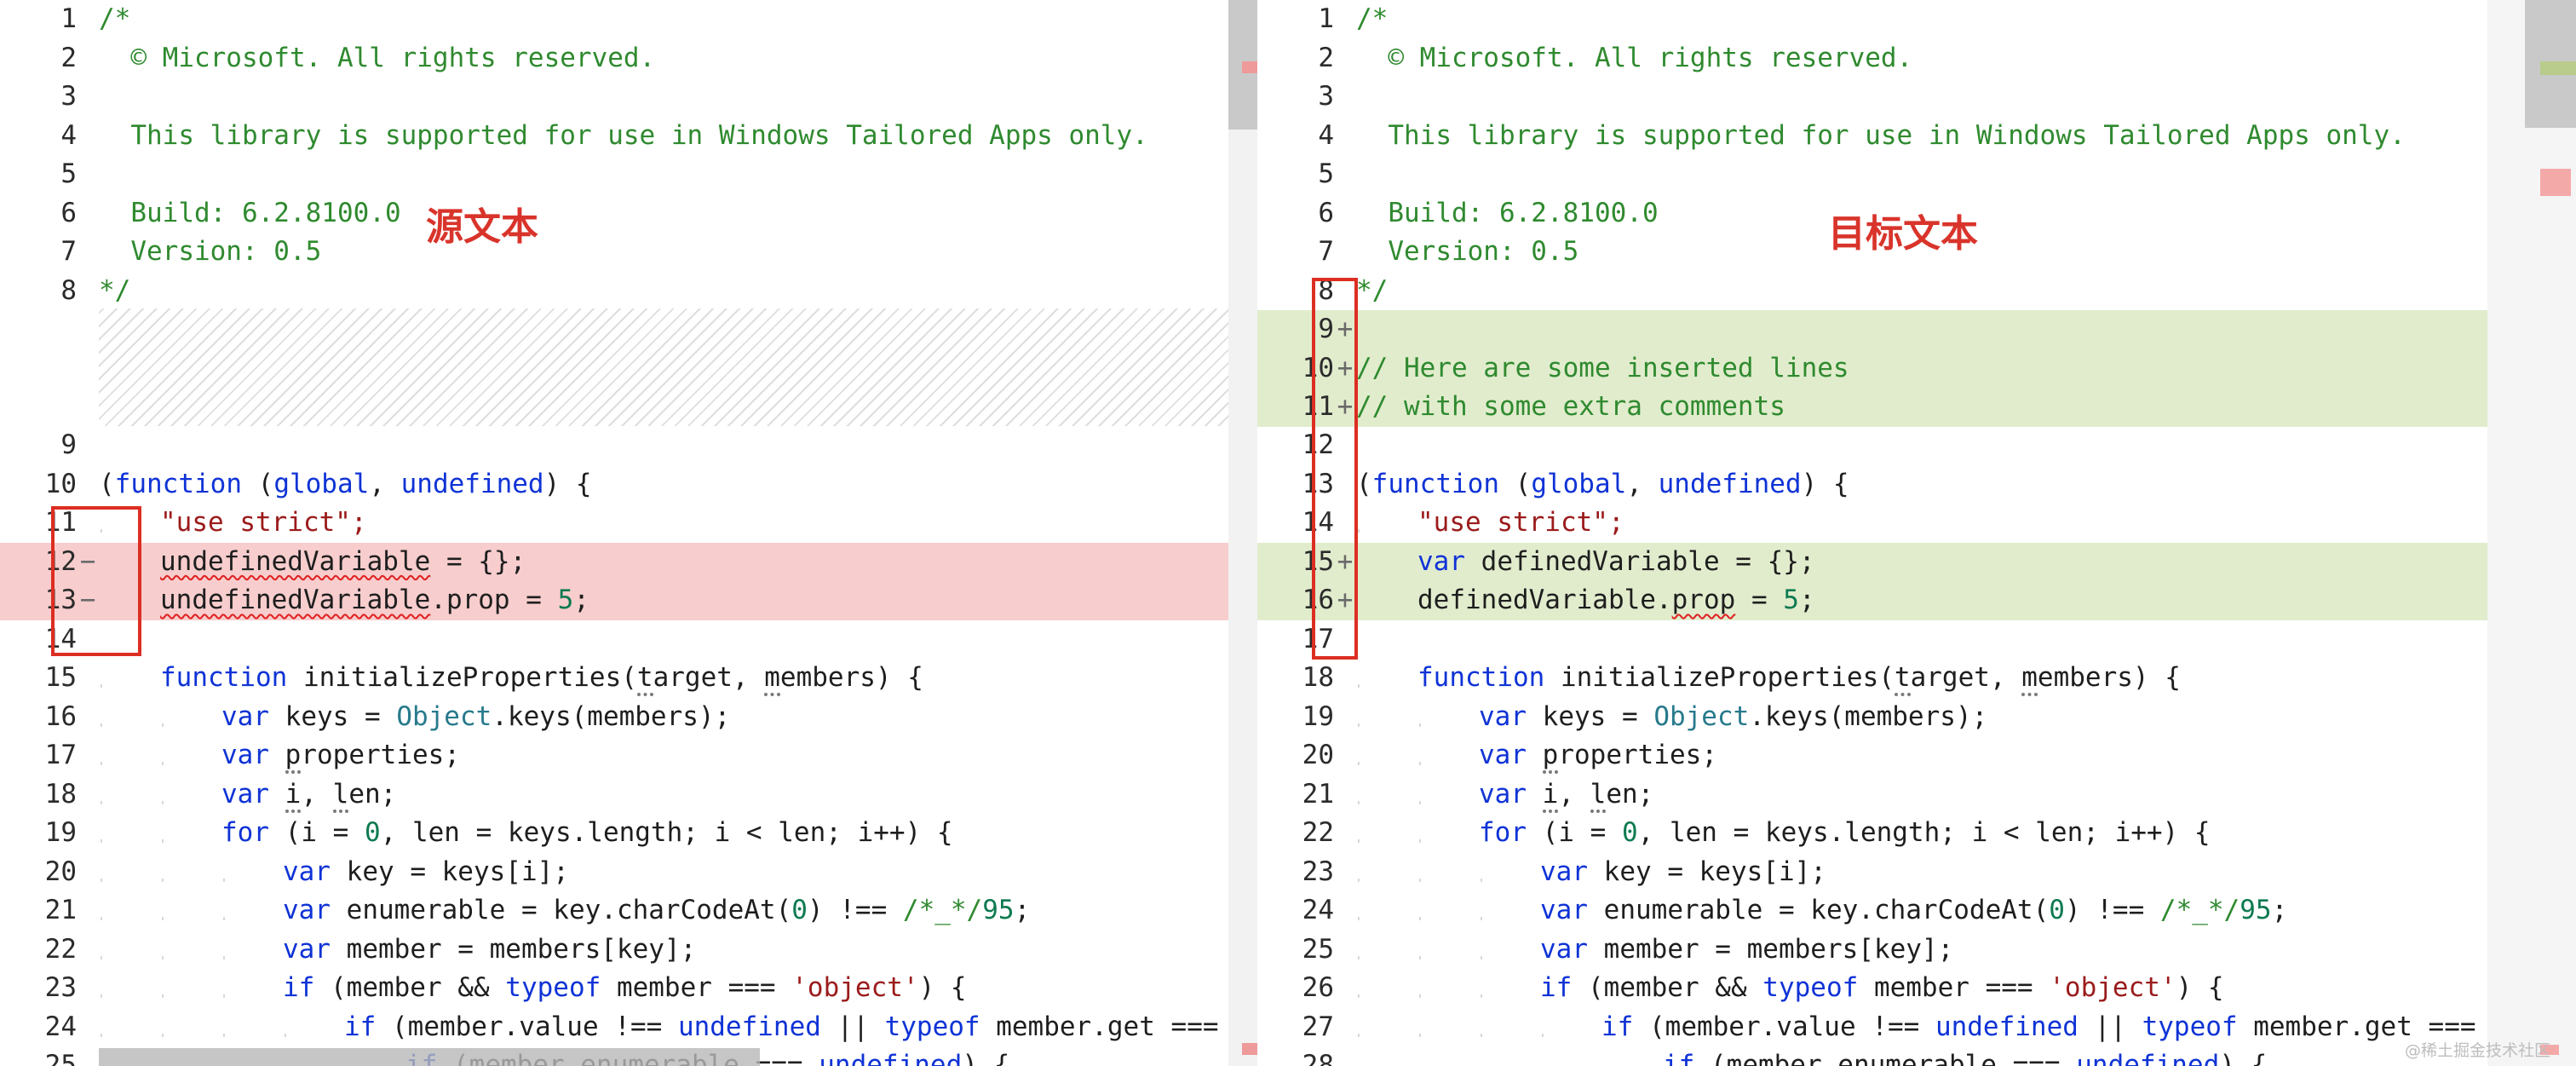  What do you see at coordinates (1966, 1058) in the screenshot?
I see `code-text: if (member.enumerable === undefined) {` at bounding box center [1966, 1058].